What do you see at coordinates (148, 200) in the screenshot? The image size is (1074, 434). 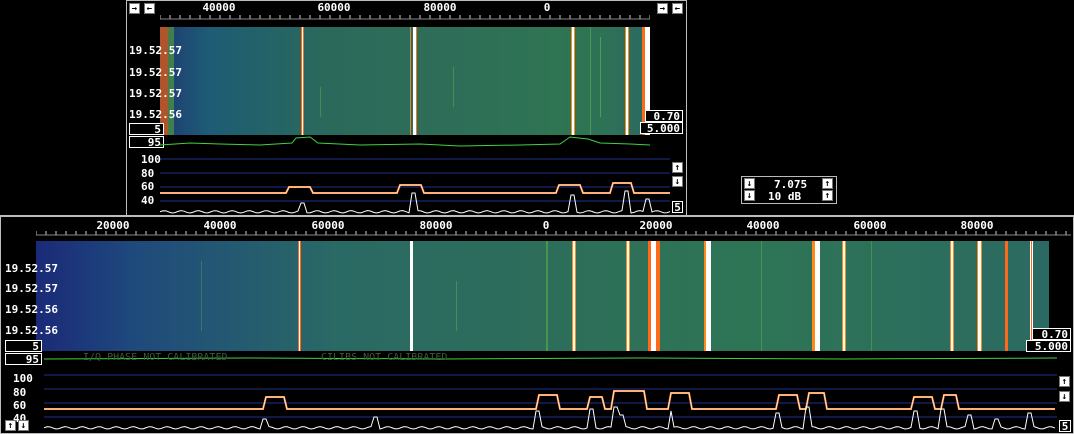 I see `db-label: 40` at bounding box center [148, 200].